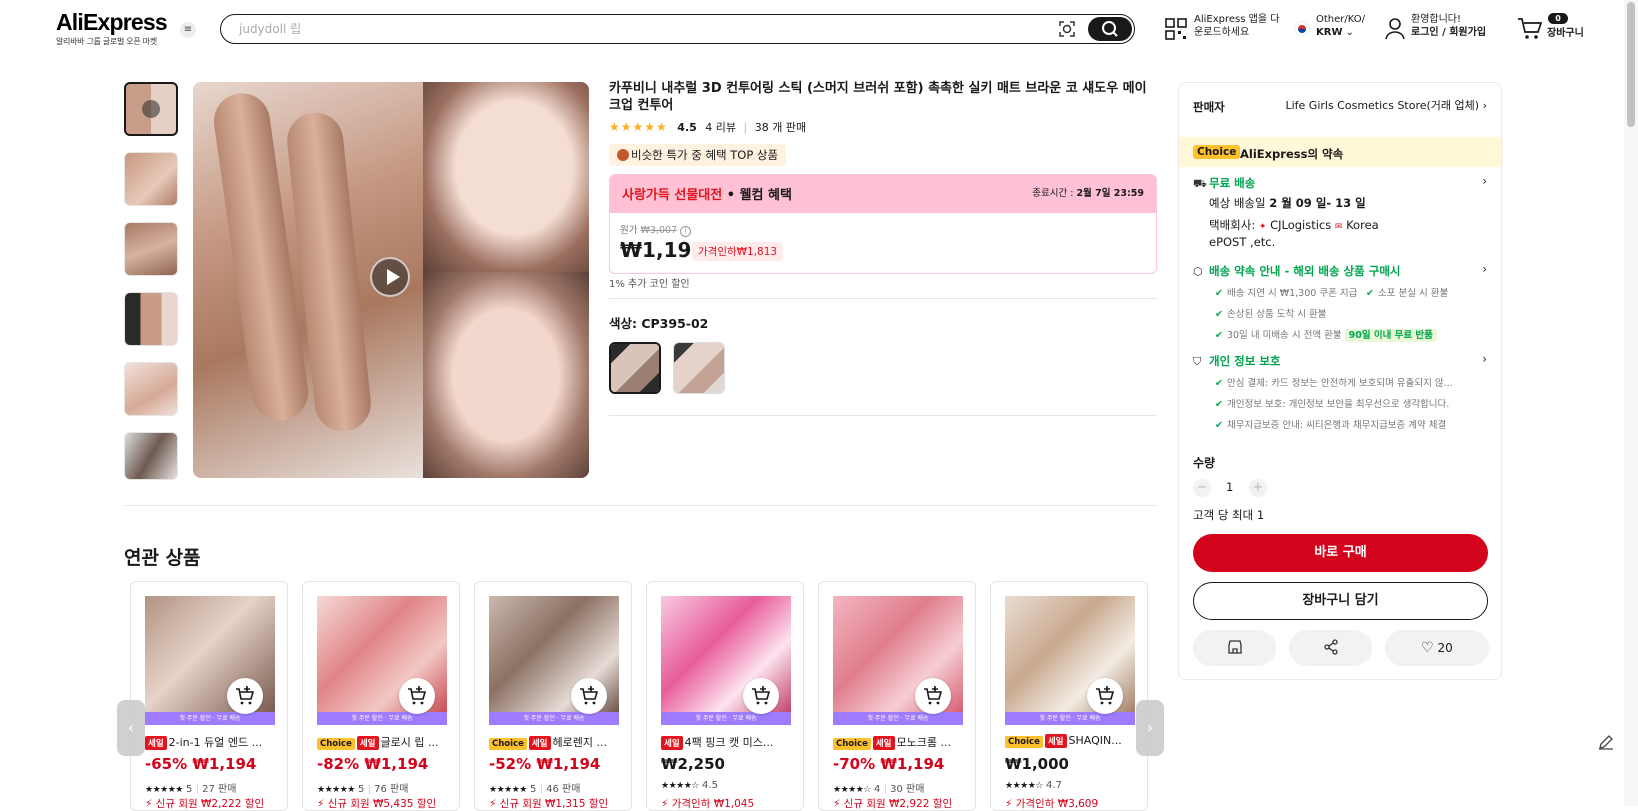  What do you see at coordinates (1350, 32) in the screenshot?
I see `chevron-down-icon: ⌄` at bounding box center [1350, 32].